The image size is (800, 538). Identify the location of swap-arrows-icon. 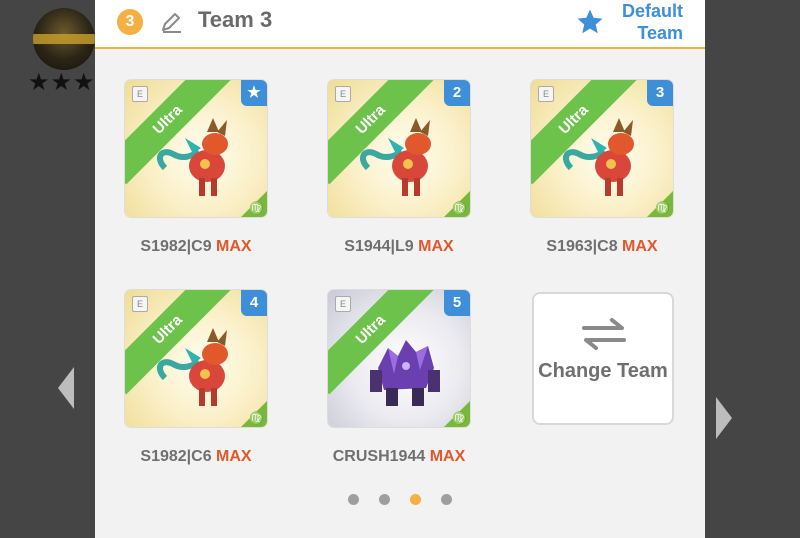
(604, 334).